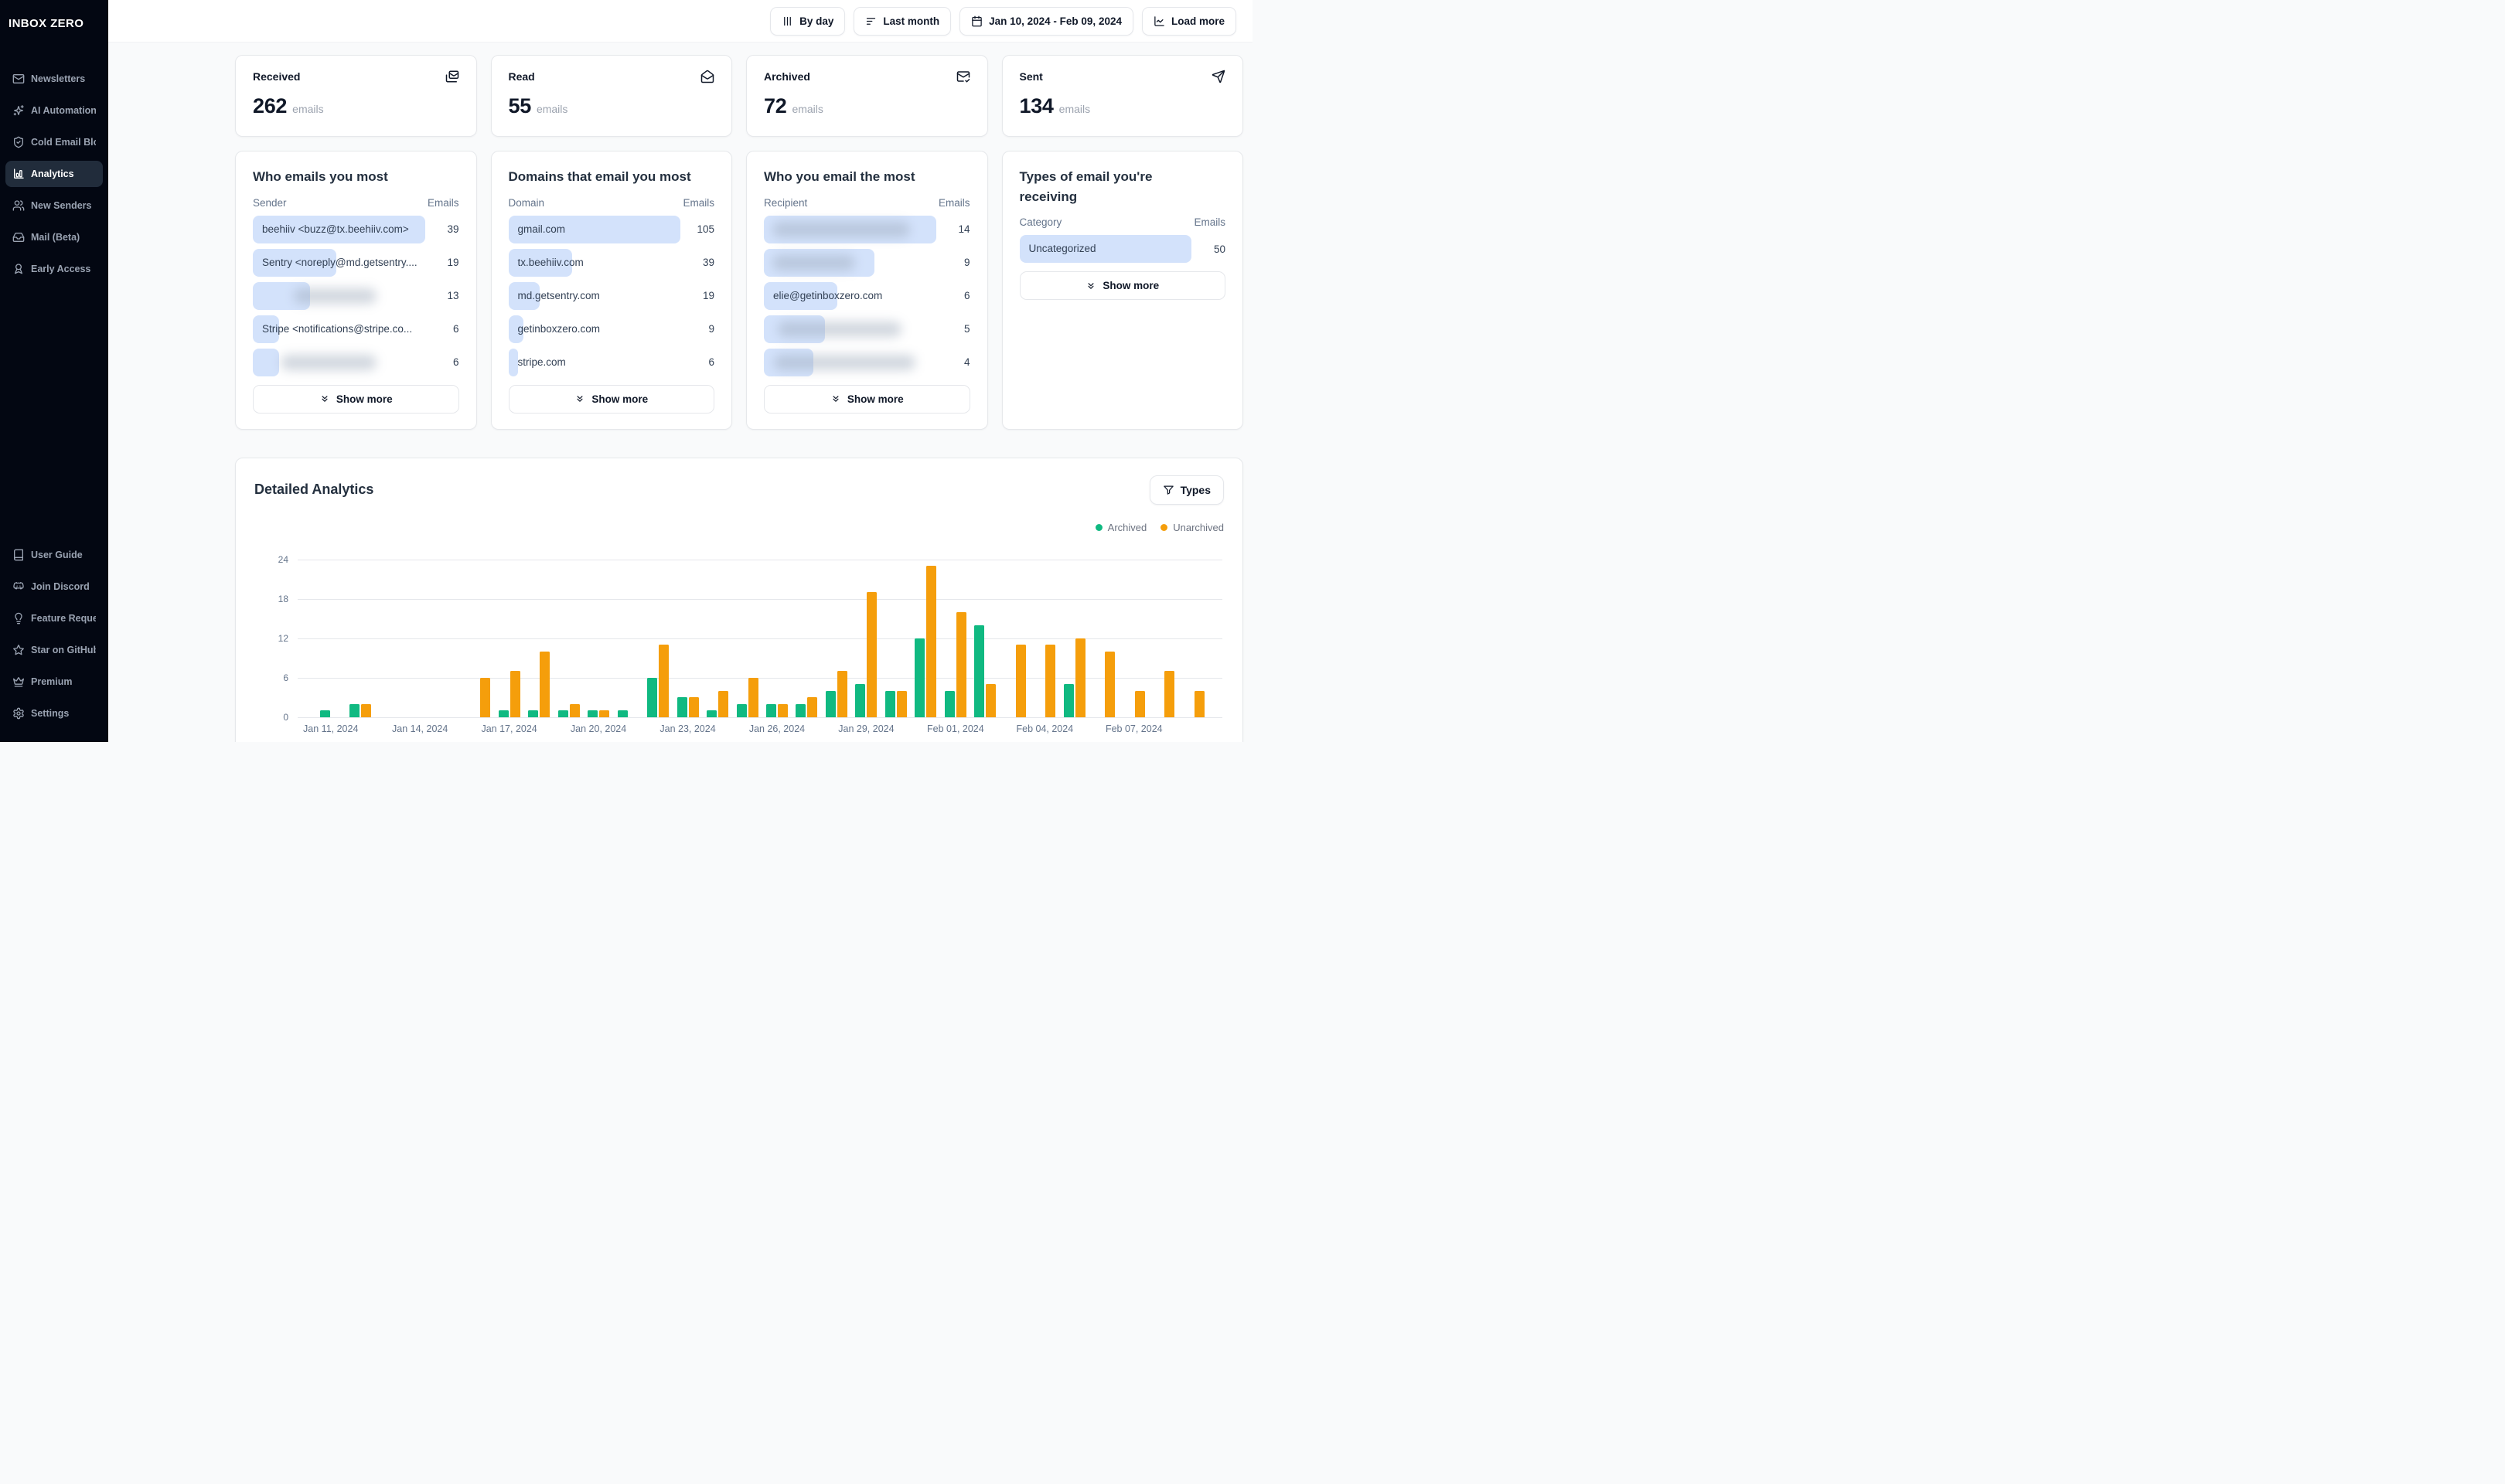 The height and width of the screenshot is (1484, 2505). Describe the element at coordinates (320, 176) in the screenshot. I see `panel-title: Who emails you most` at that location.